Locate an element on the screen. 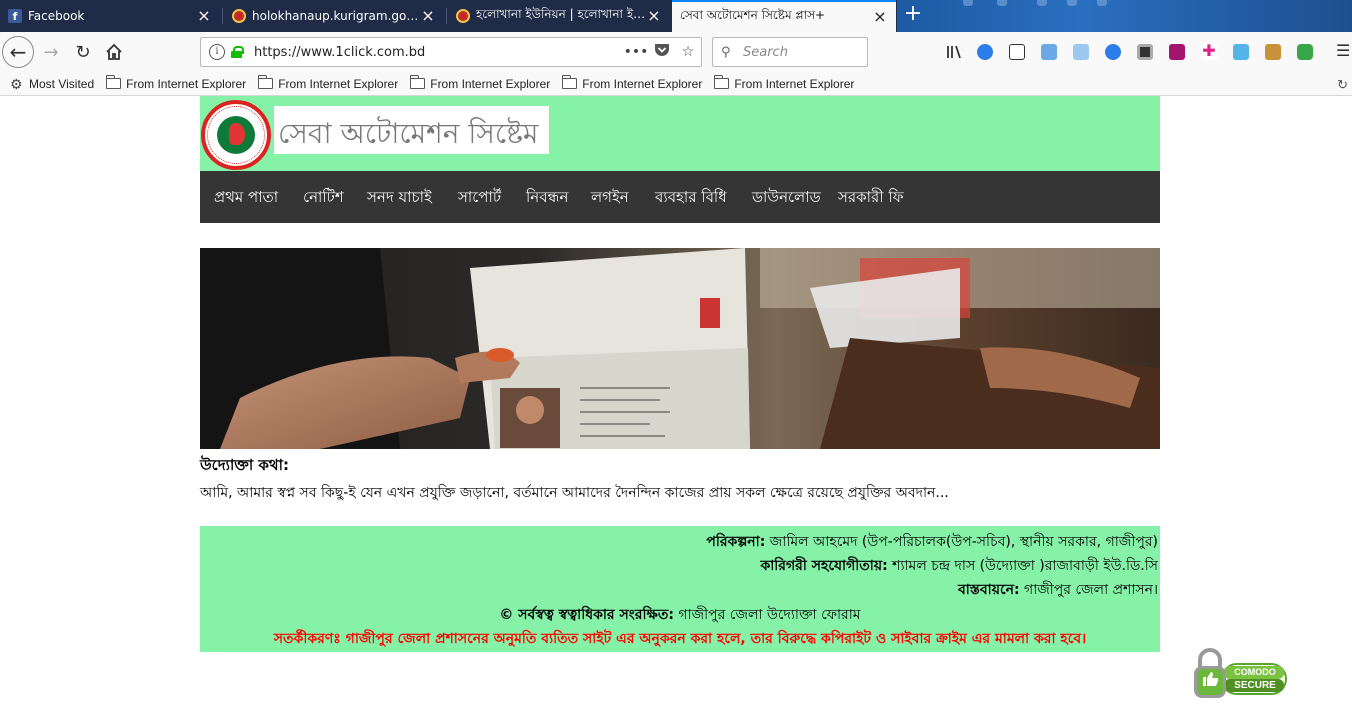 This screenshot has height=704, width=1352. footer-label: কারিগরী সহযোগীতায়: is located at coordinates (824, 566).